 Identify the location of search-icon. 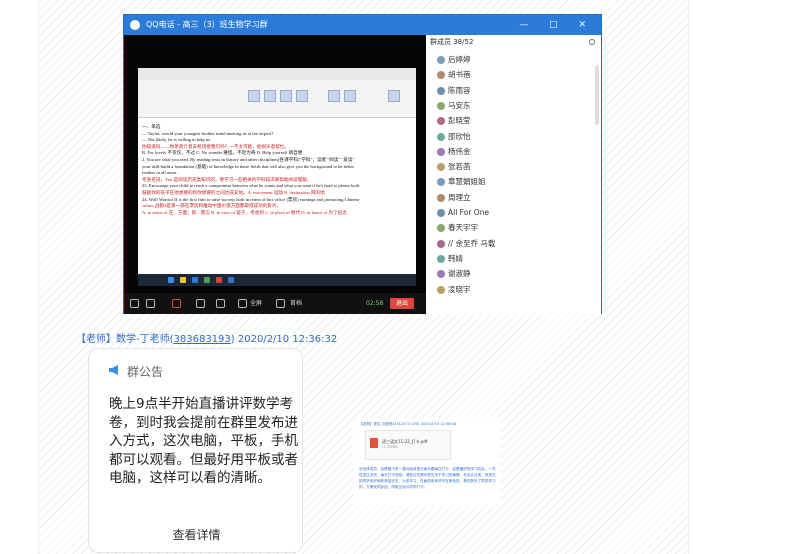
(592, 42).